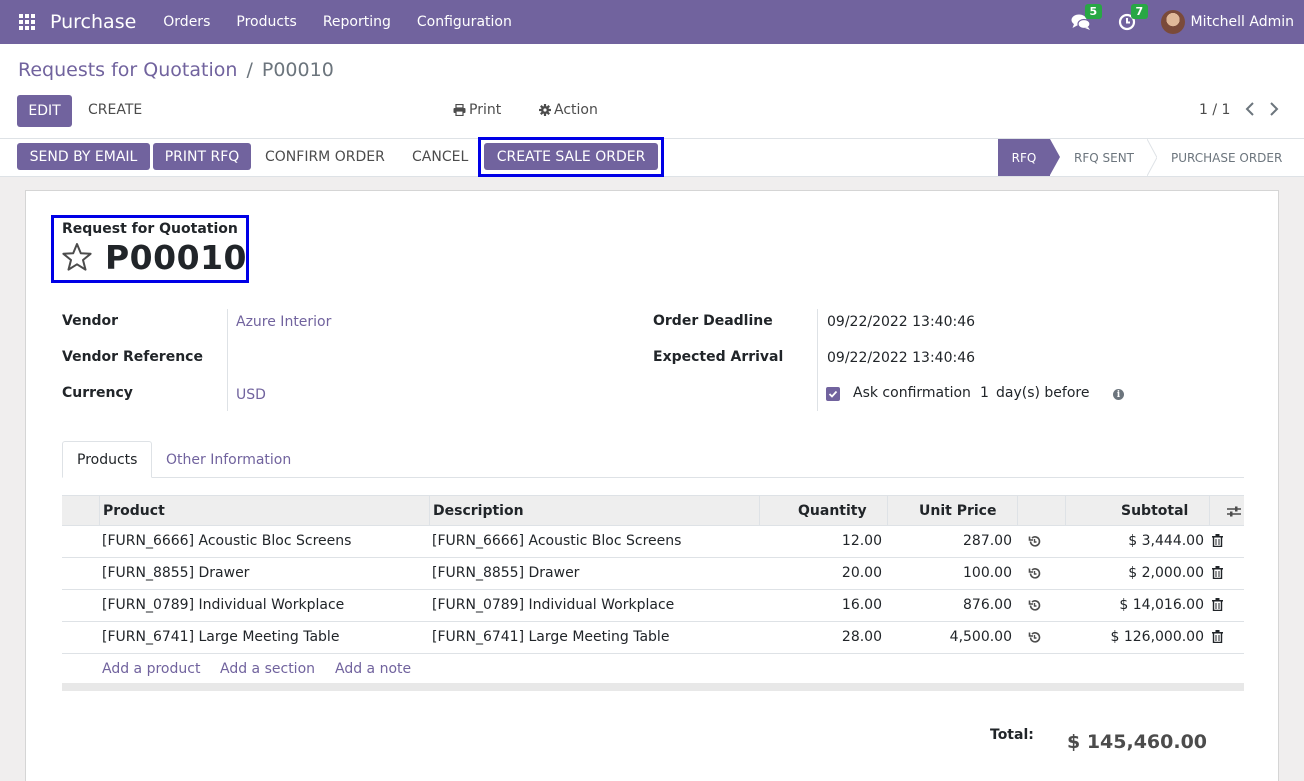  I want to click on reminder-days-field: 1, so click(984, 393).